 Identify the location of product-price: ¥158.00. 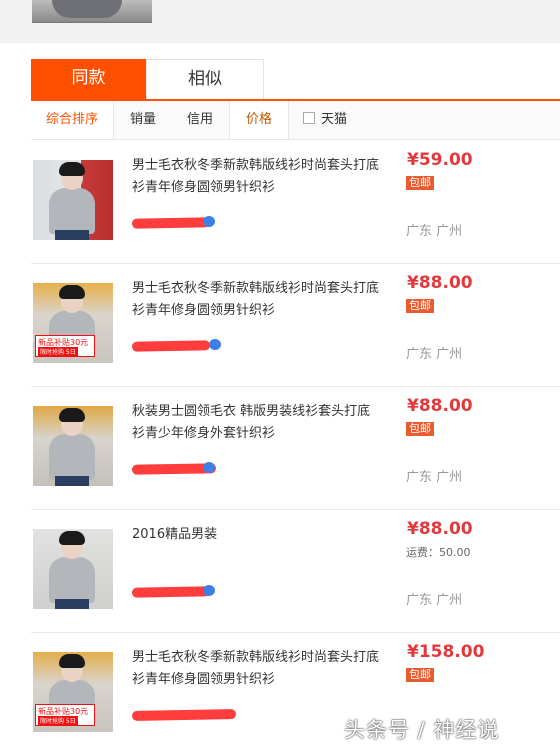
(446, 652).